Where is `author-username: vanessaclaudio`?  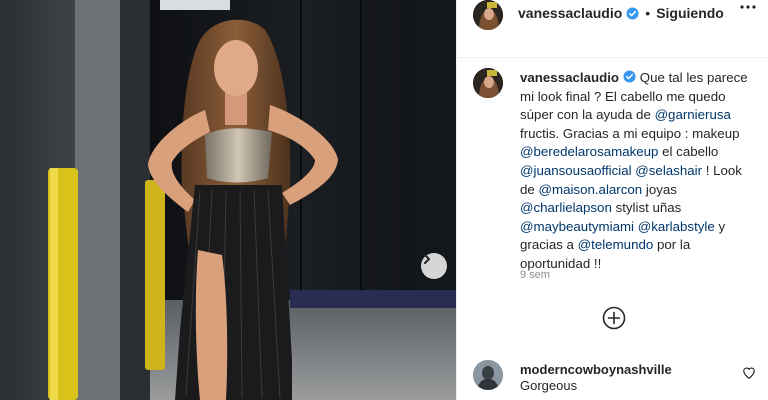
author-username: vanessaclaudio is located at coordinates (570, 13).